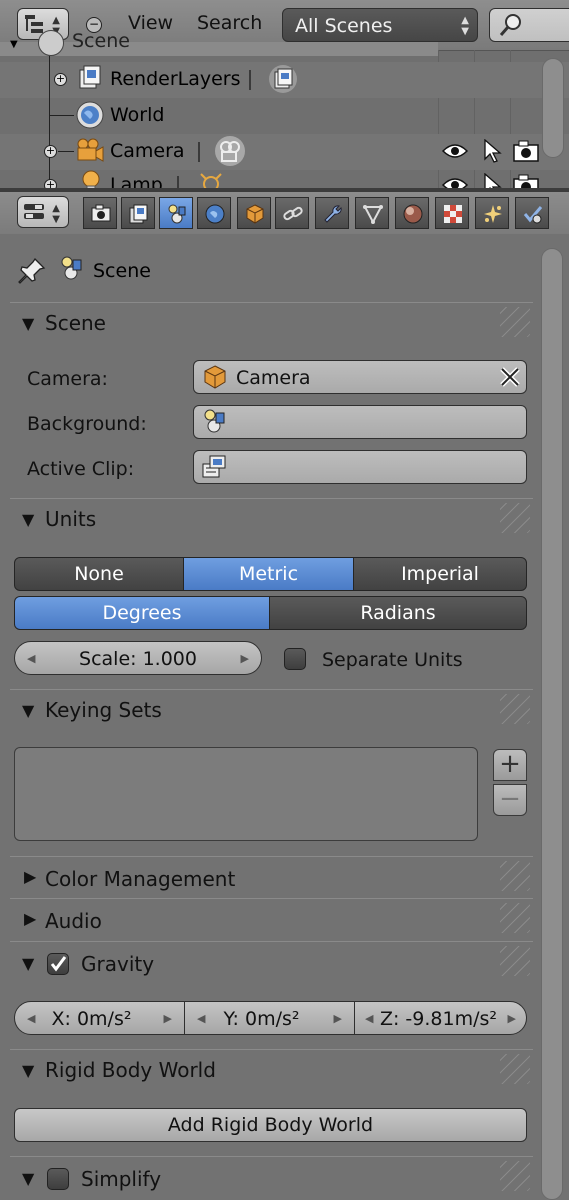  I want to click on tab-data, so click(372, 213).